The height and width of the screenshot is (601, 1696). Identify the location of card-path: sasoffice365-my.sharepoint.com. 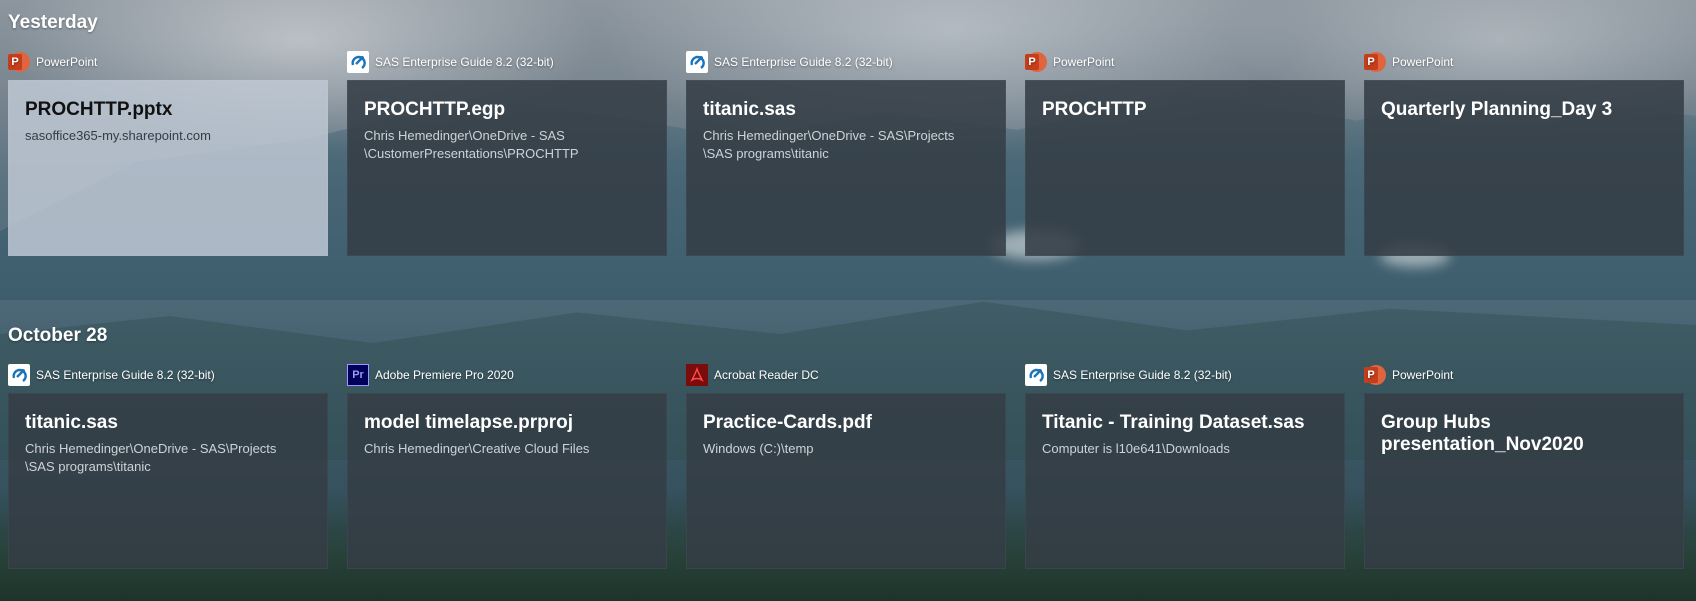
(118, 135).